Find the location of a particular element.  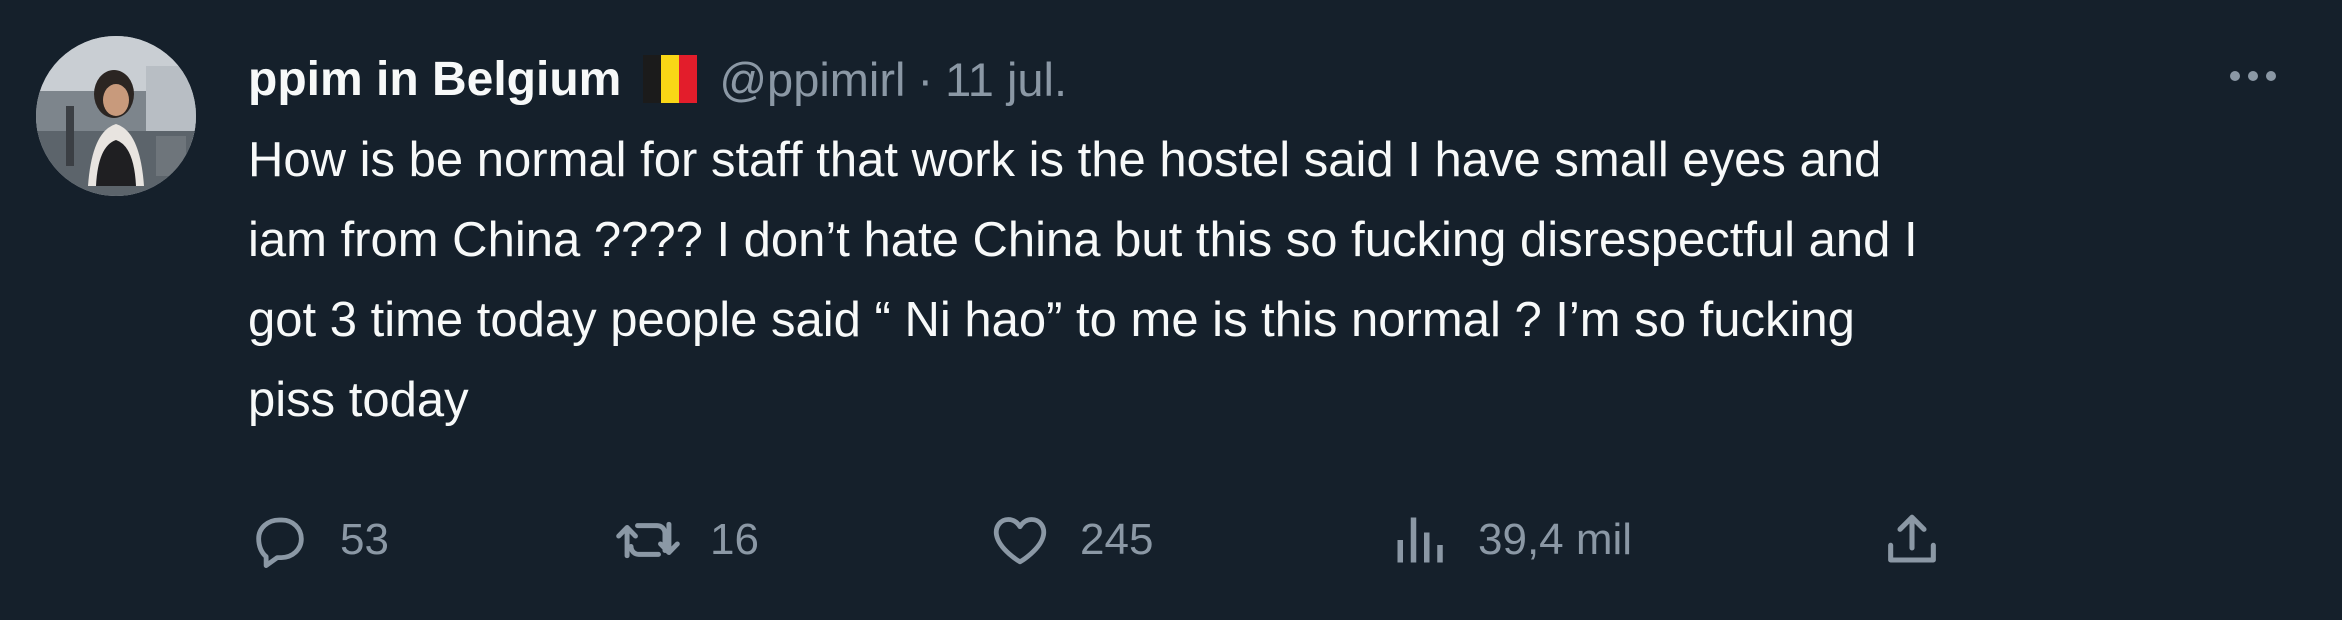

reply-icon is located at coordinates (280, 542).